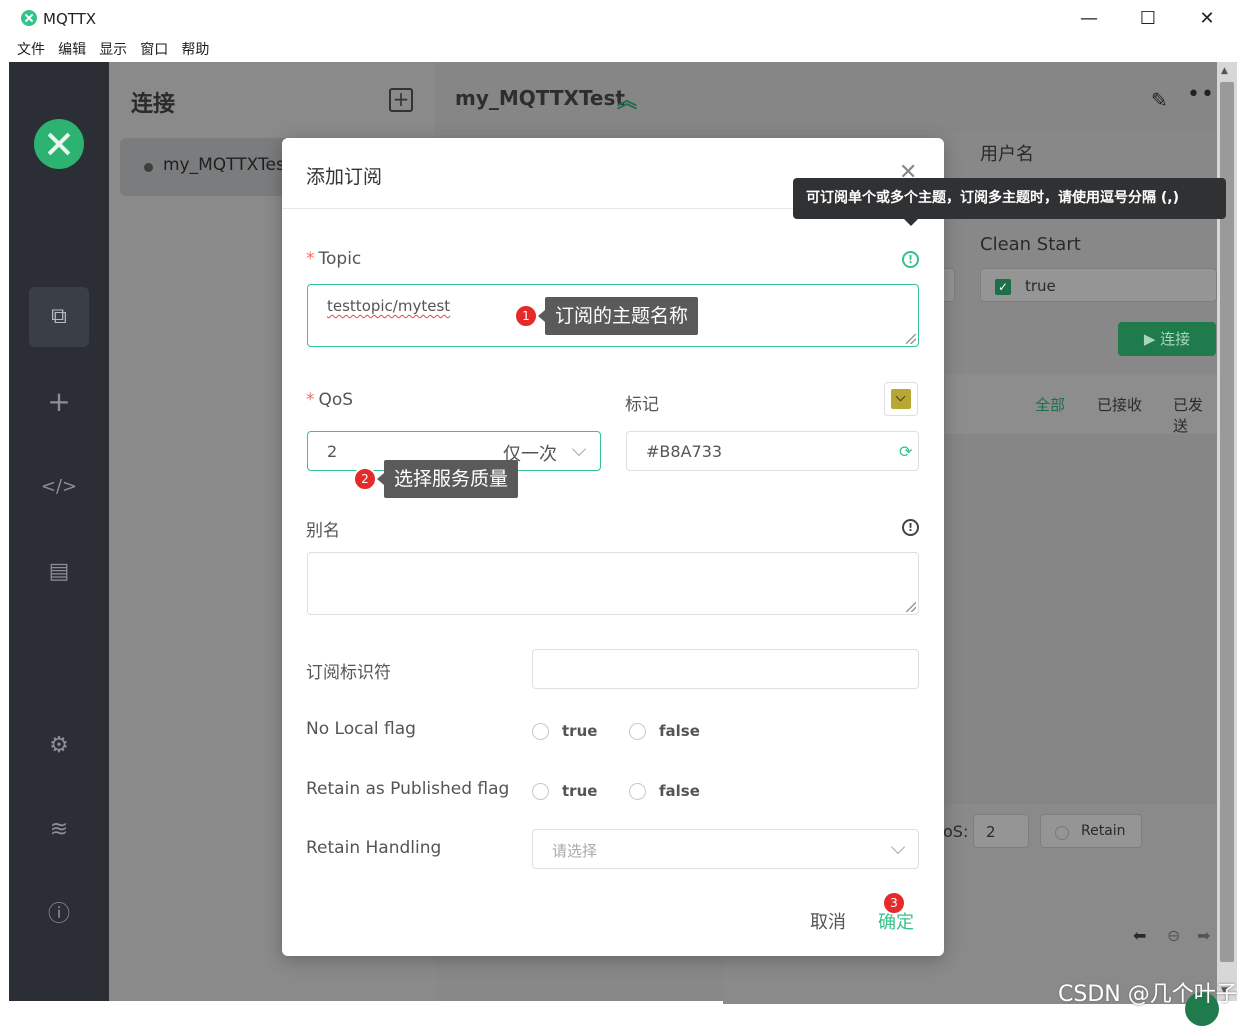 This screenshot has height=1026, width=1246. Describe the element at coordinates (334, 259) in the screenshot. I see `topic-label: * Topic` at that location.